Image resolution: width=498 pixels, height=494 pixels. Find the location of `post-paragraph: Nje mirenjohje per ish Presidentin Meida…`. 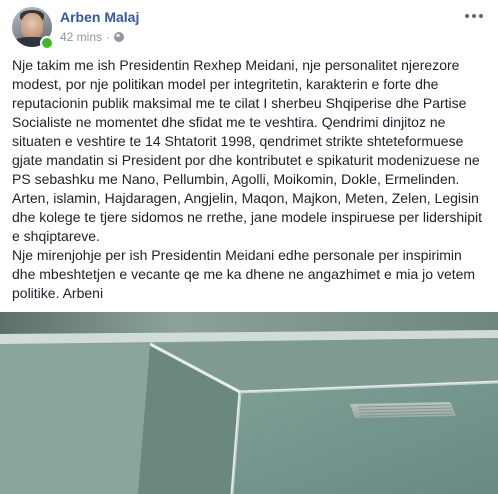

post-paragraph: Nje mirenjohje per ish Presidentin Meida… is located at coordinates (244, 274).